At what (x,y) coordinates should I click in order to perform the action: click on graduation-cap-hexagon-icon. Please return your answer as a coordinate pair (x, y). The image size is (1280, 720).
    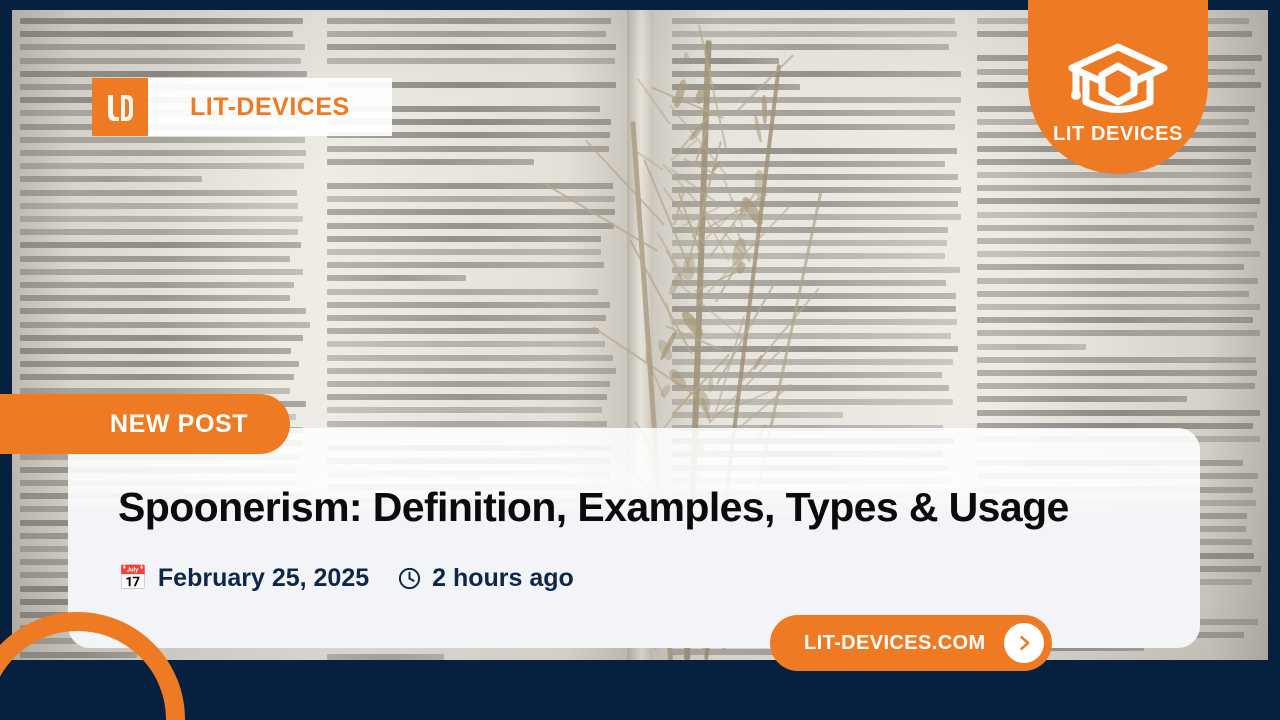
    Looking at the image, I should click on (1118, 78).